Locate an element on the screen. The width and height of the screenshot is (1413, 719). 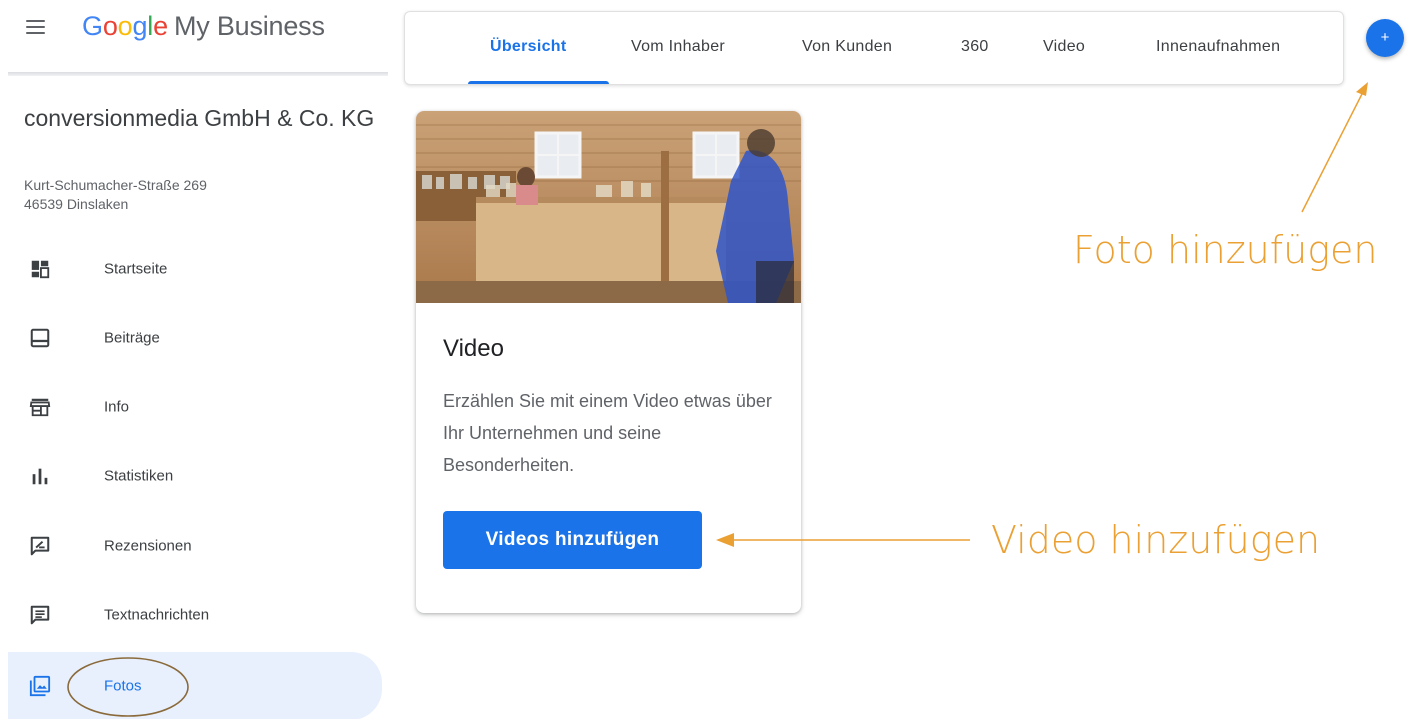
add-icon: + is located at coordinates (1385, 37).